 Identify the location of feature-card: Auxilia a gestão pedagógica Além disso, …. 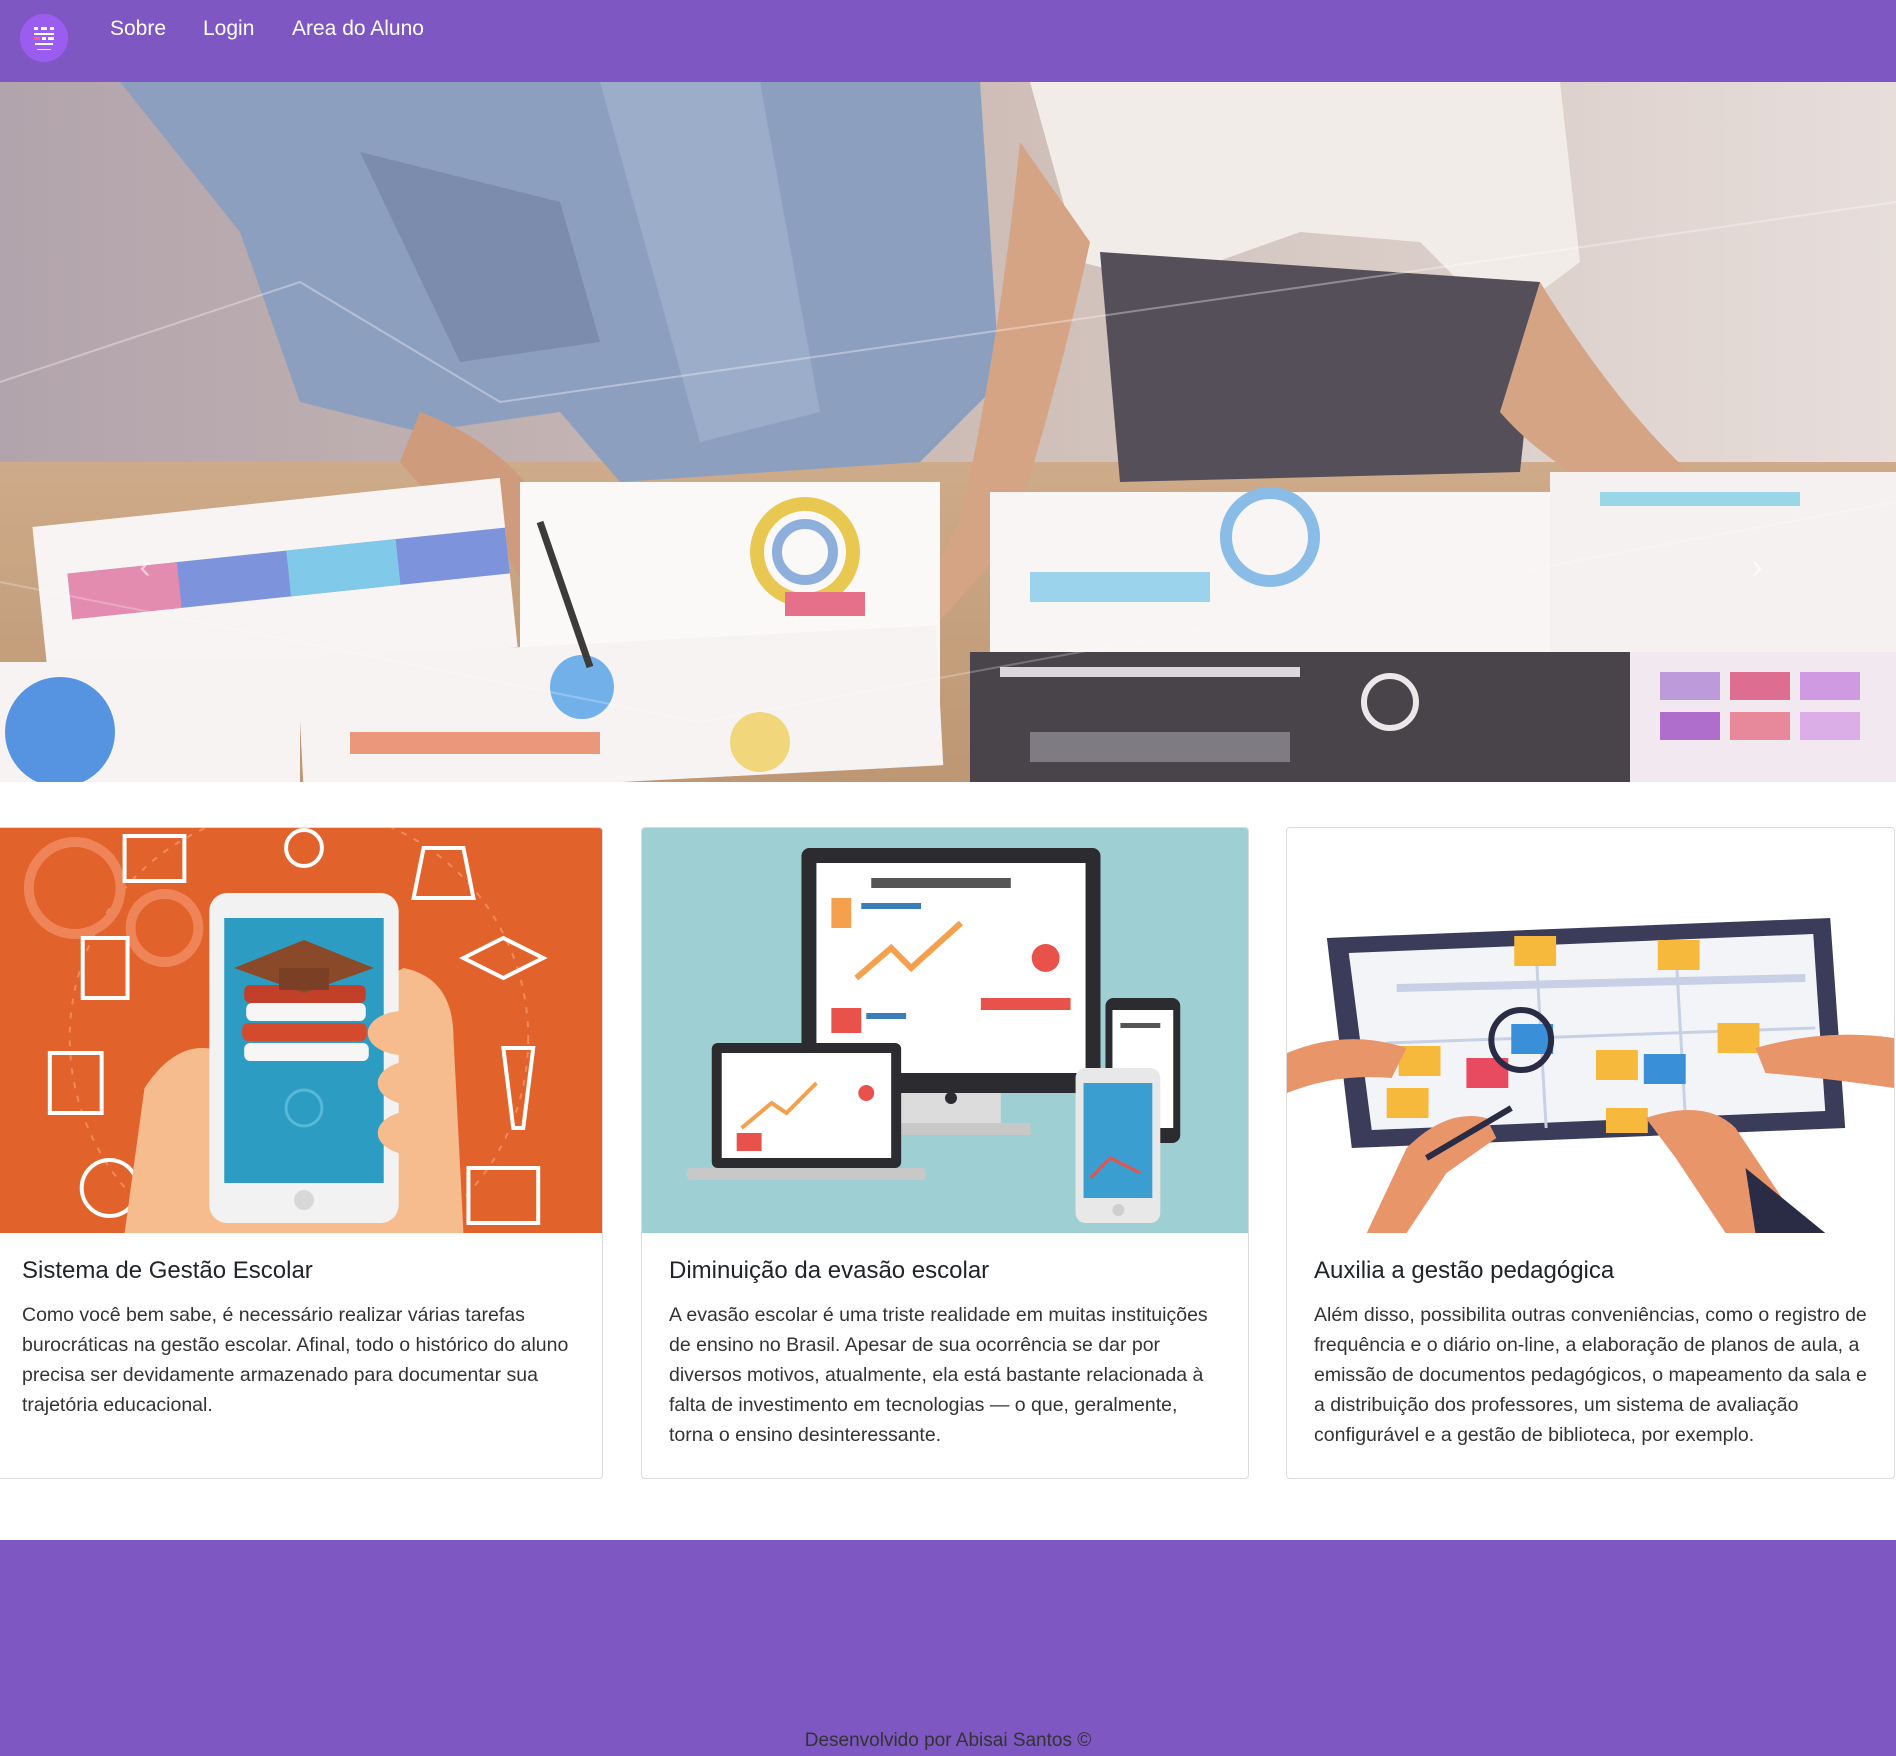
(1590, 1153).